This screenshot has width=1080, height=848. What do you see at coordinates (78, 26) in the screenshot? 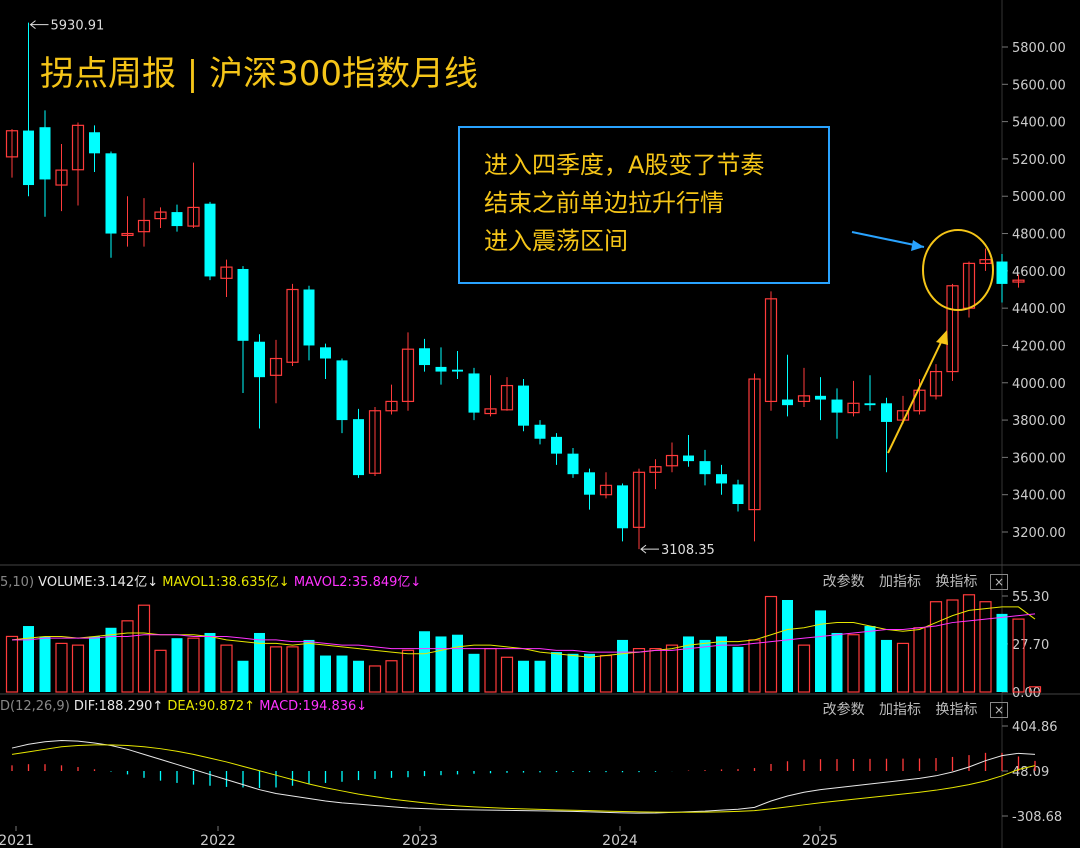
I see `high-marker-label: 5930.91` at bounding box center [78, 26].